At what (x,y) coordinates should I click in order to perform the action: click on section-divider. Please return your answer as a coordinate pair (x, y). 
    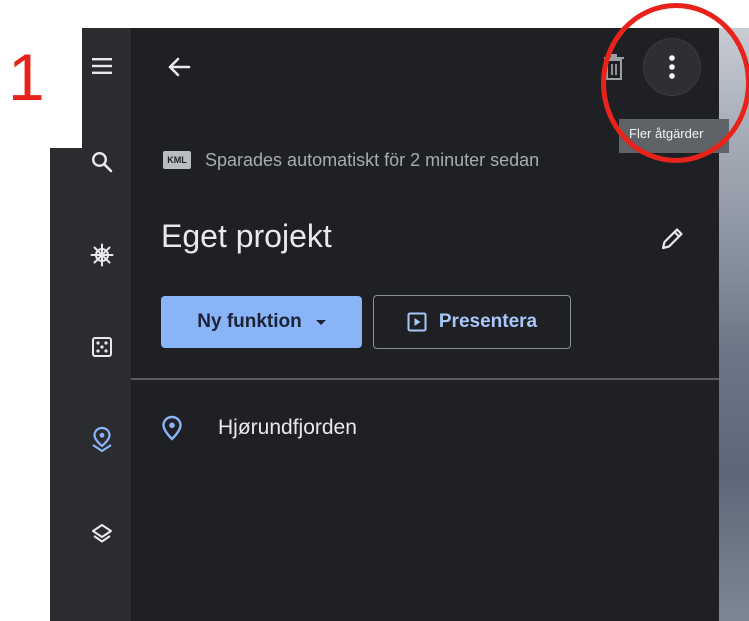
    Looking at the image, I should click on (425, 379).